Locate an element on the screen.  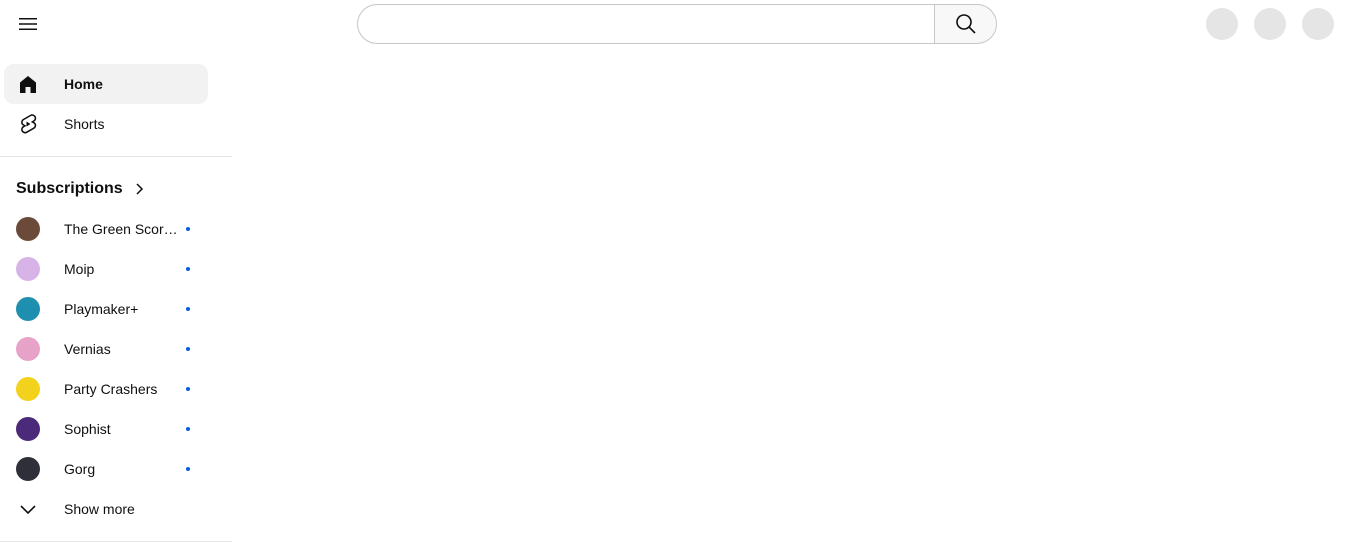
chevron-right-icon is located at coordinates (139, 189).